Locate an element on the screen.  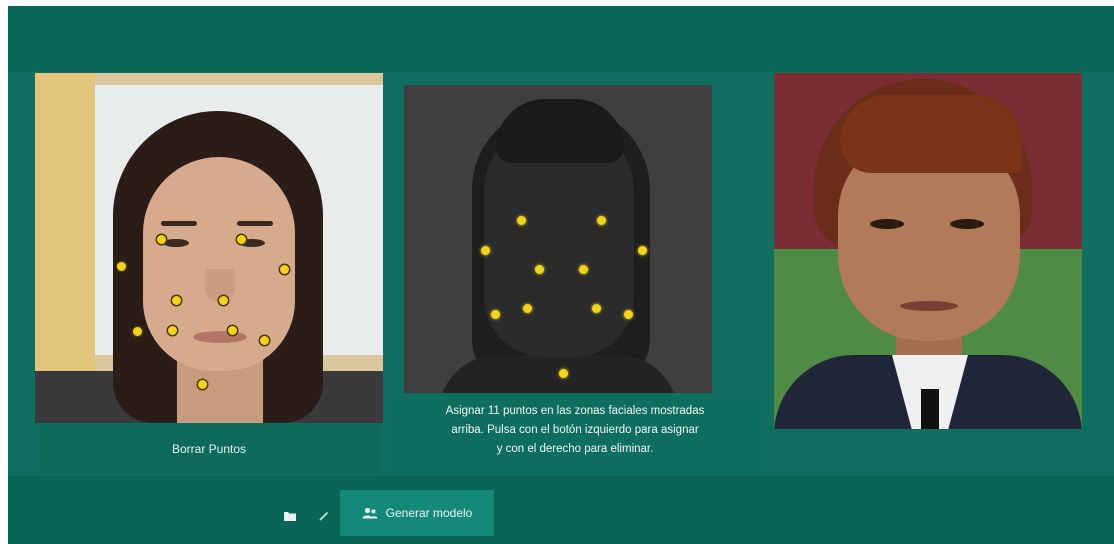
instruction-line: y con el derecho para eliminar. is located at coordinates (575, 449).